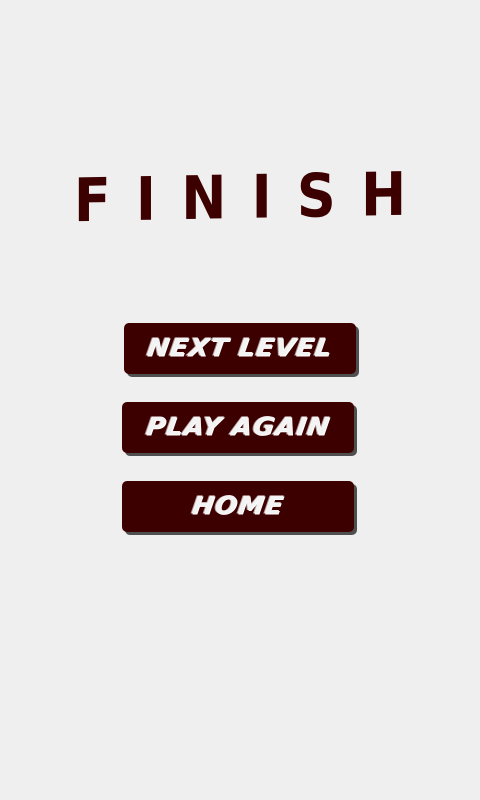 Image resolution: width=480 pixels, height=800 pixels. I want to click on home-button: HOME, so click(238, 506).